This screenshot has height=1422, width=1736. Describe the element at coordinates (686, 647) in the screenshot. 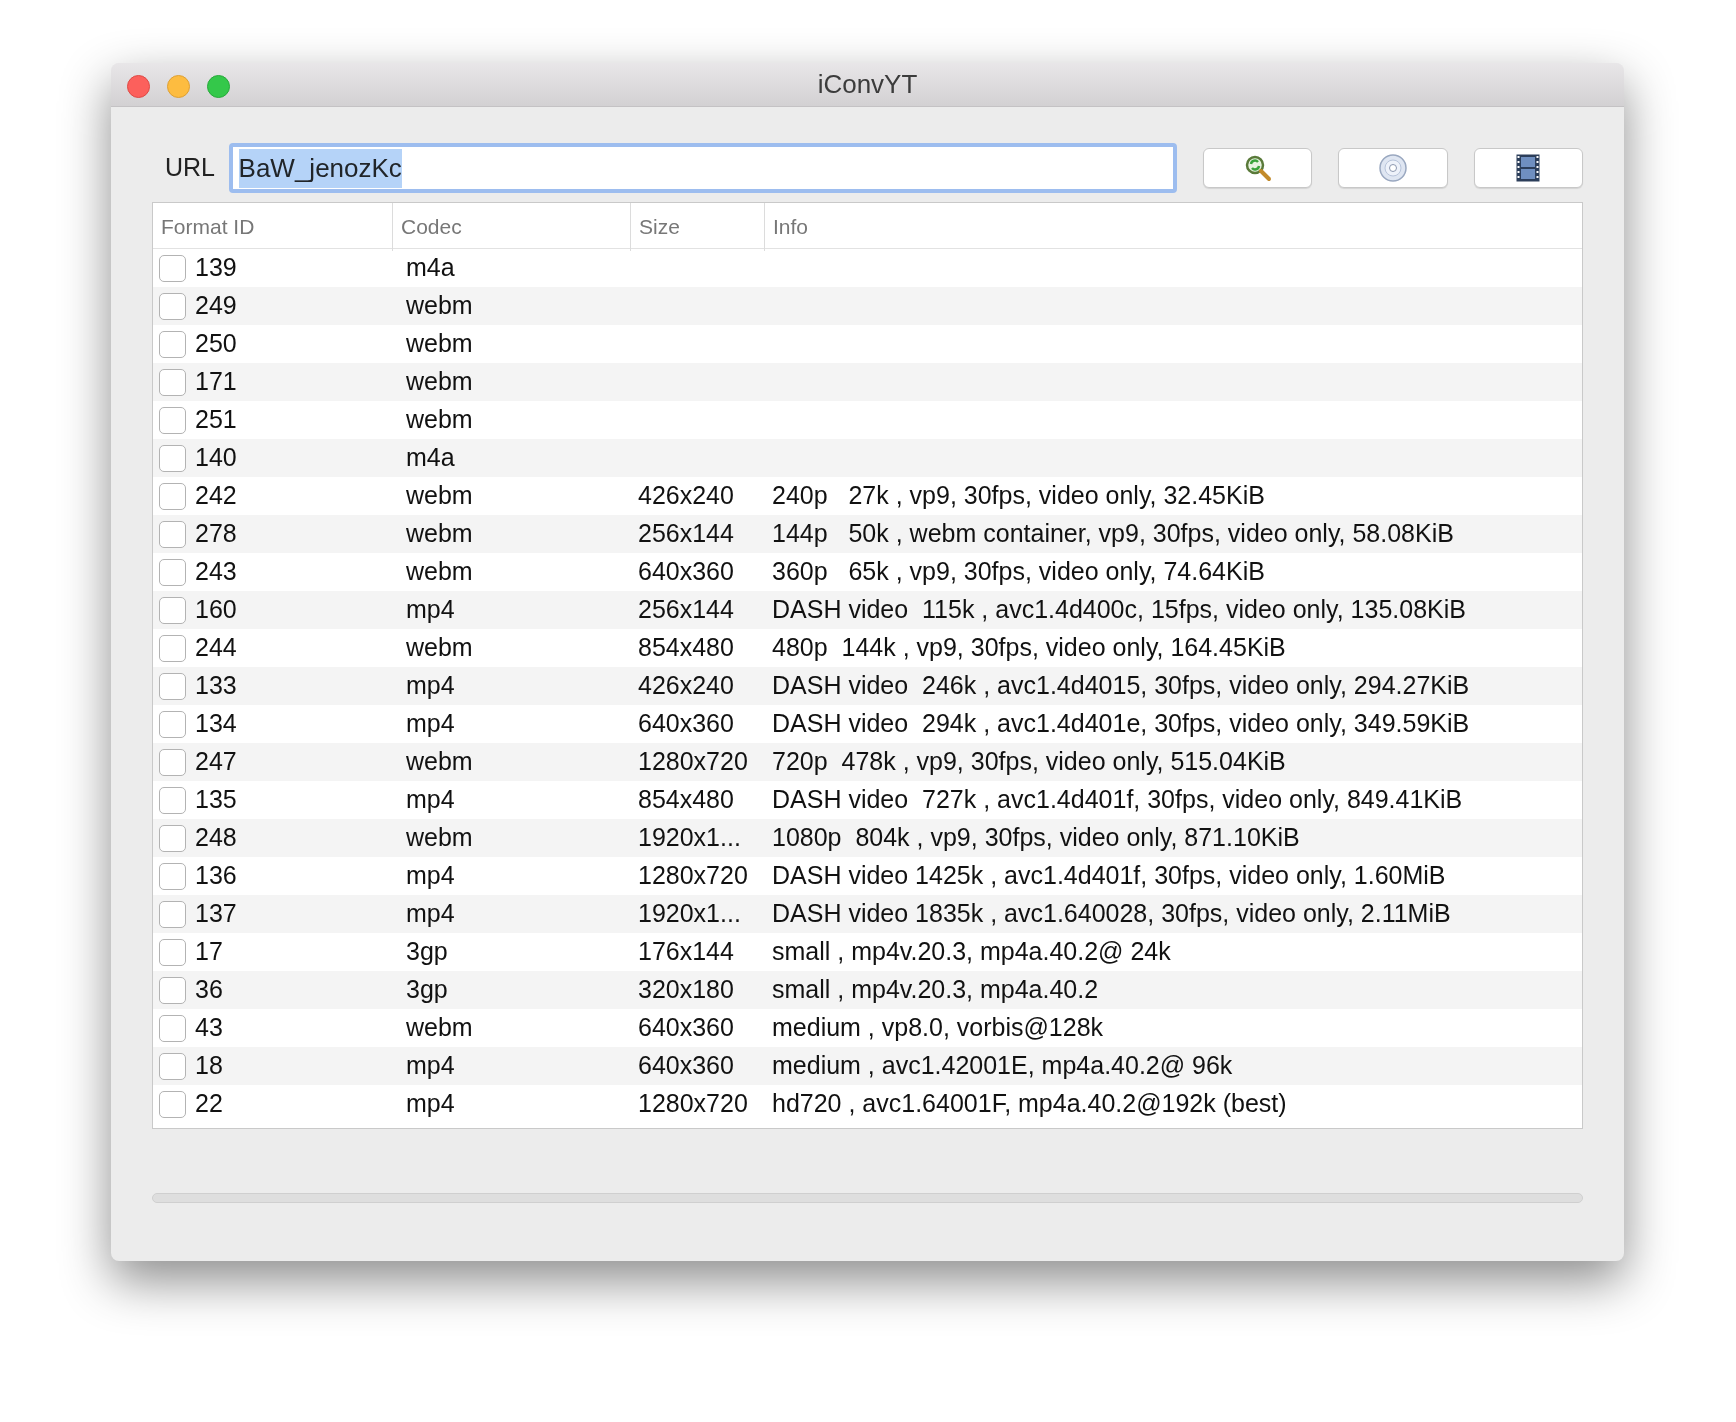

I see `table-cell: 854x480` at that location.